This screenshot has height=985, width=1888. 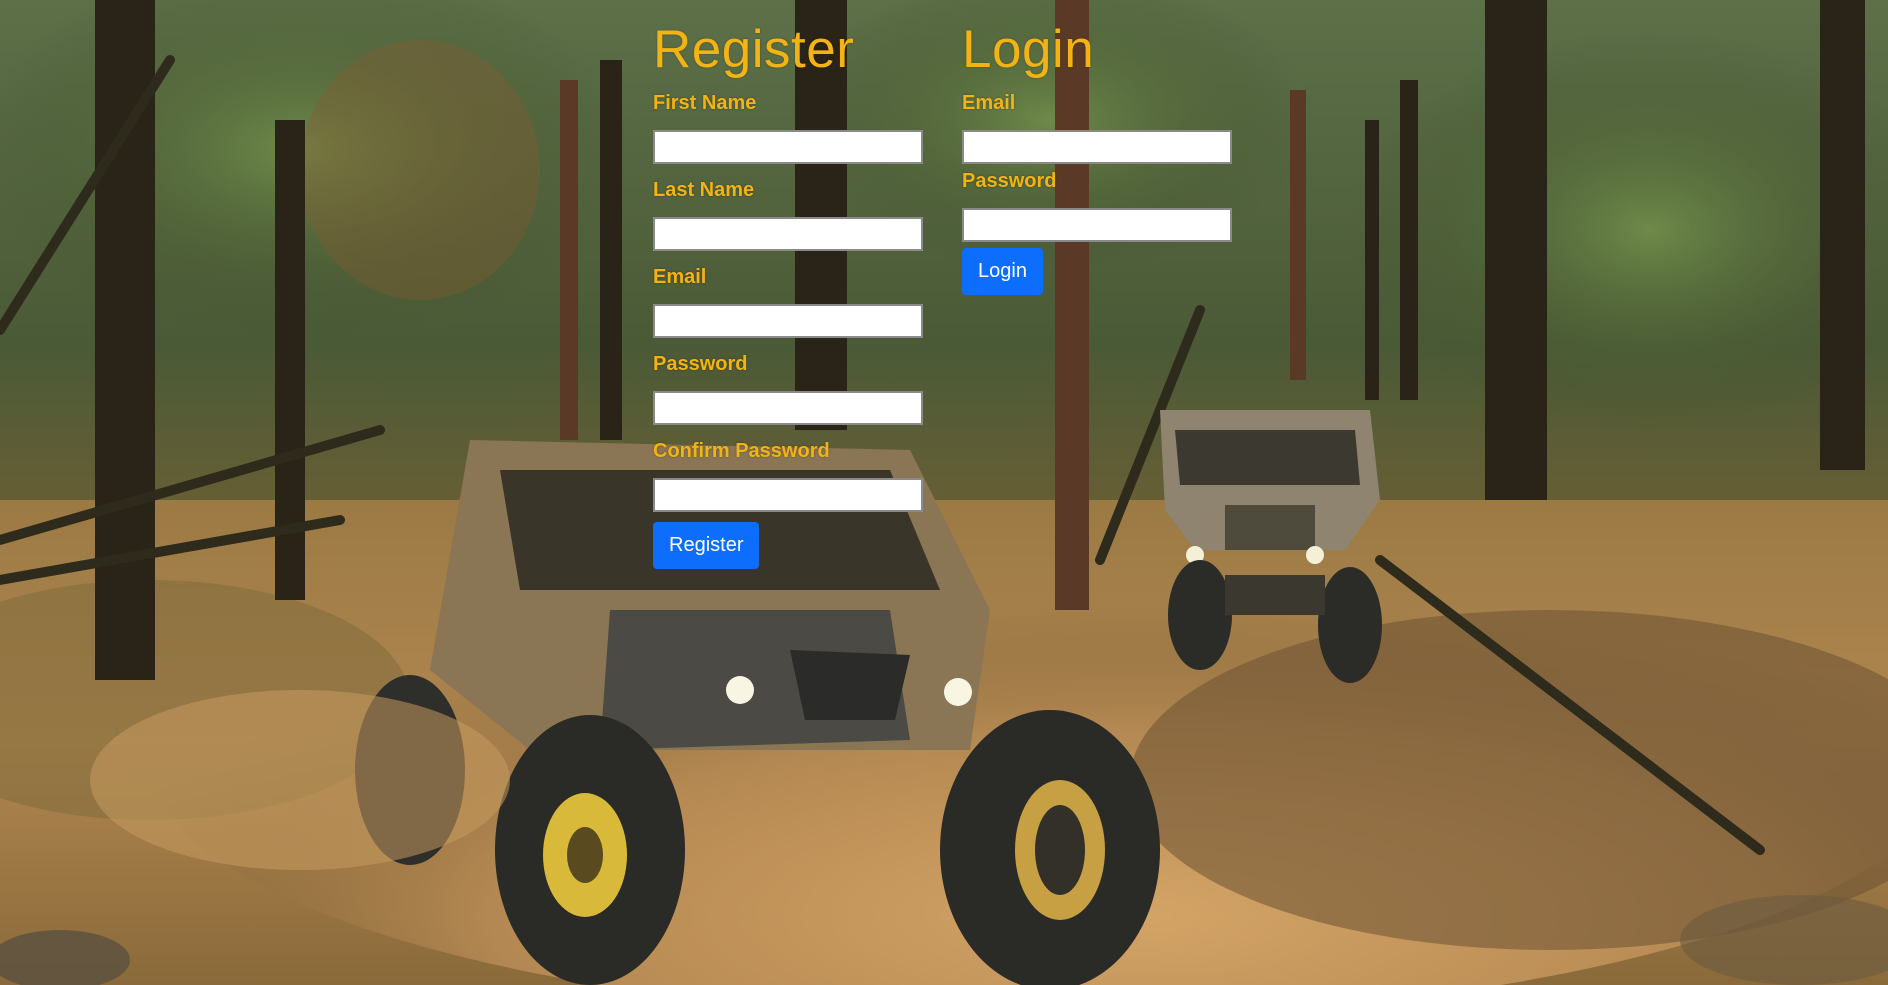 I want to click on login-password-input, so click(x=1097, y=225).